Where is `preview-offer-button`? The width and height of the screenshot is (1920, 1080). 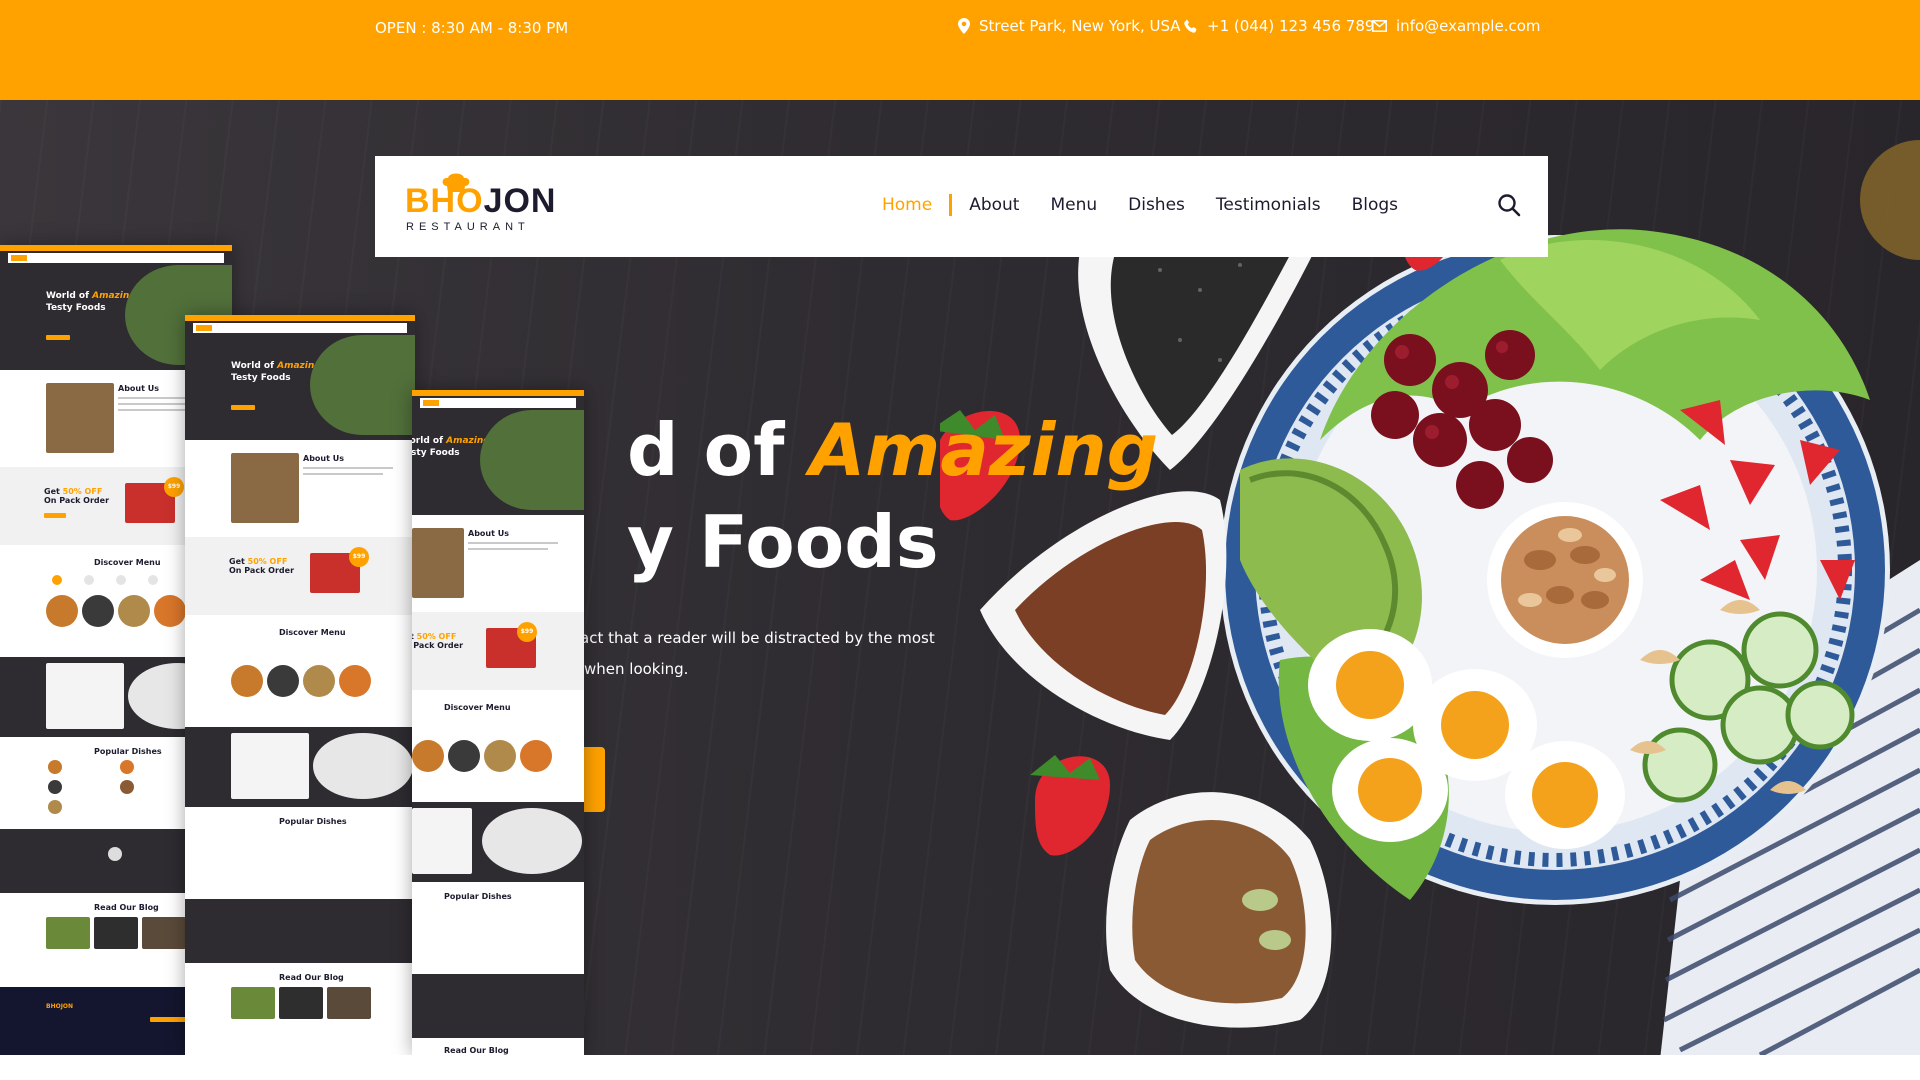
preview-offer-button is located at coordinates (55, 515).